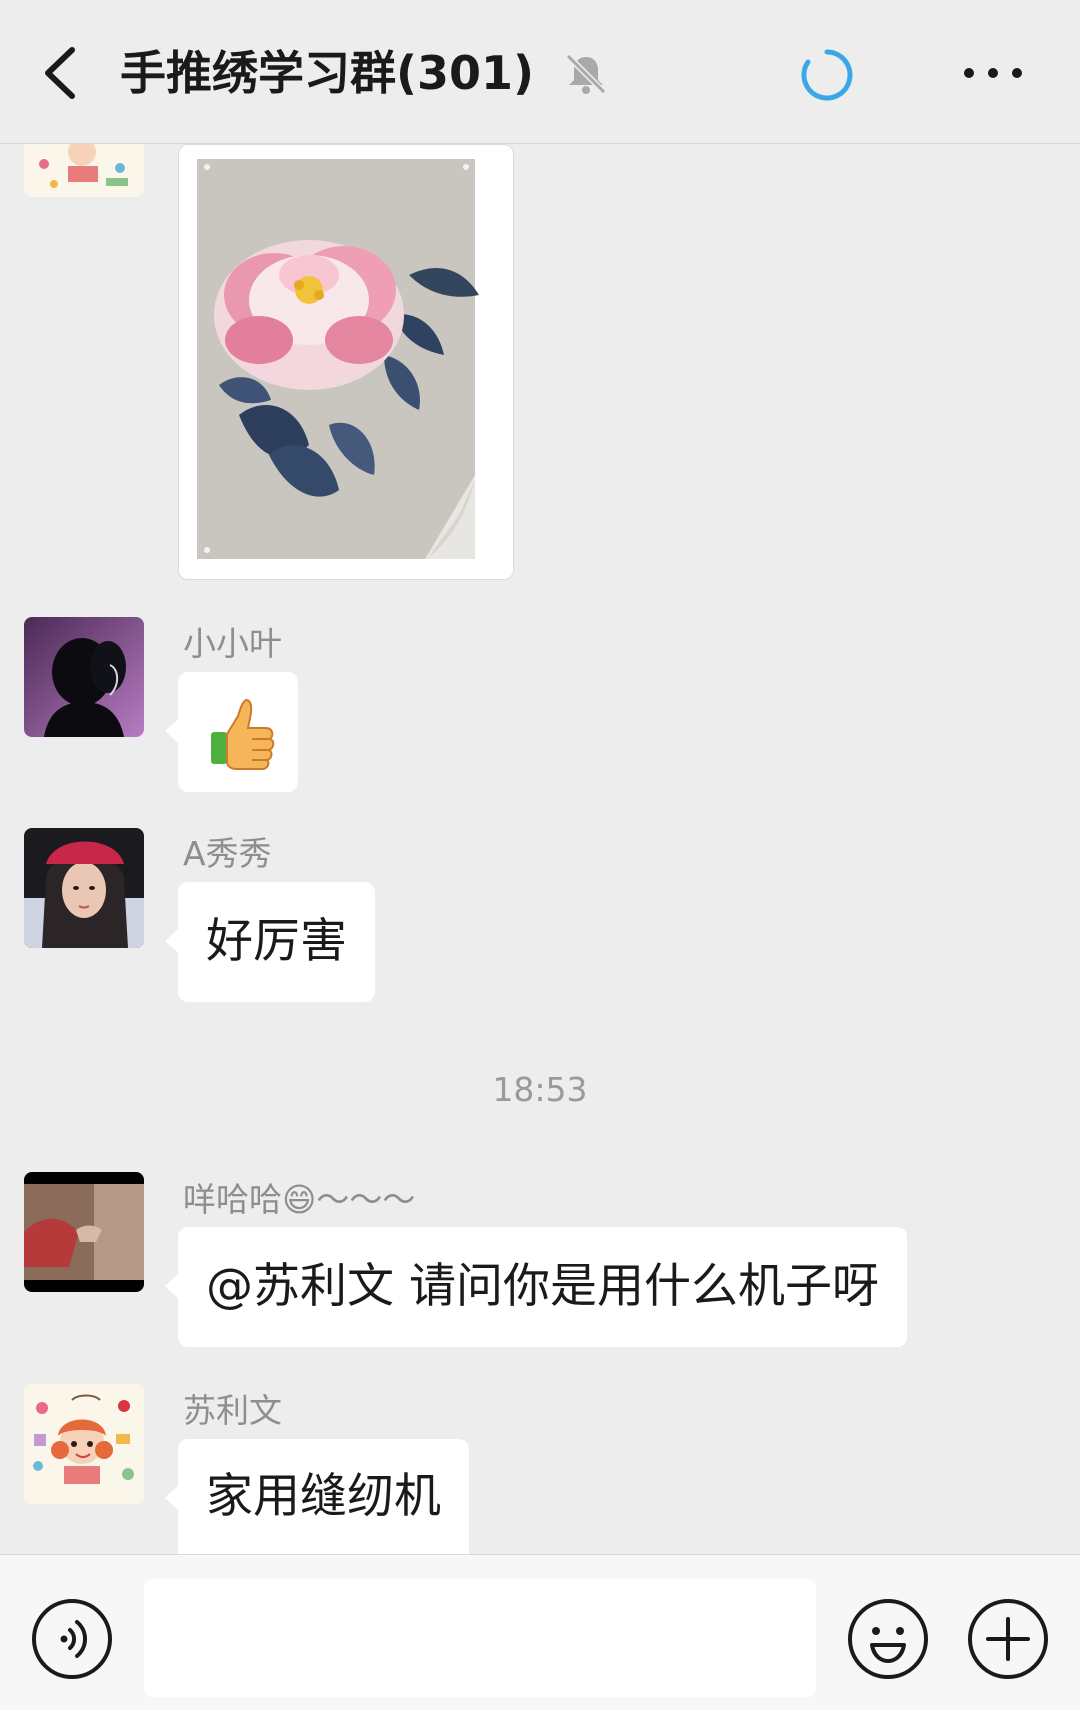  I want to click on embroidered-peony-image, so click(338, 359).